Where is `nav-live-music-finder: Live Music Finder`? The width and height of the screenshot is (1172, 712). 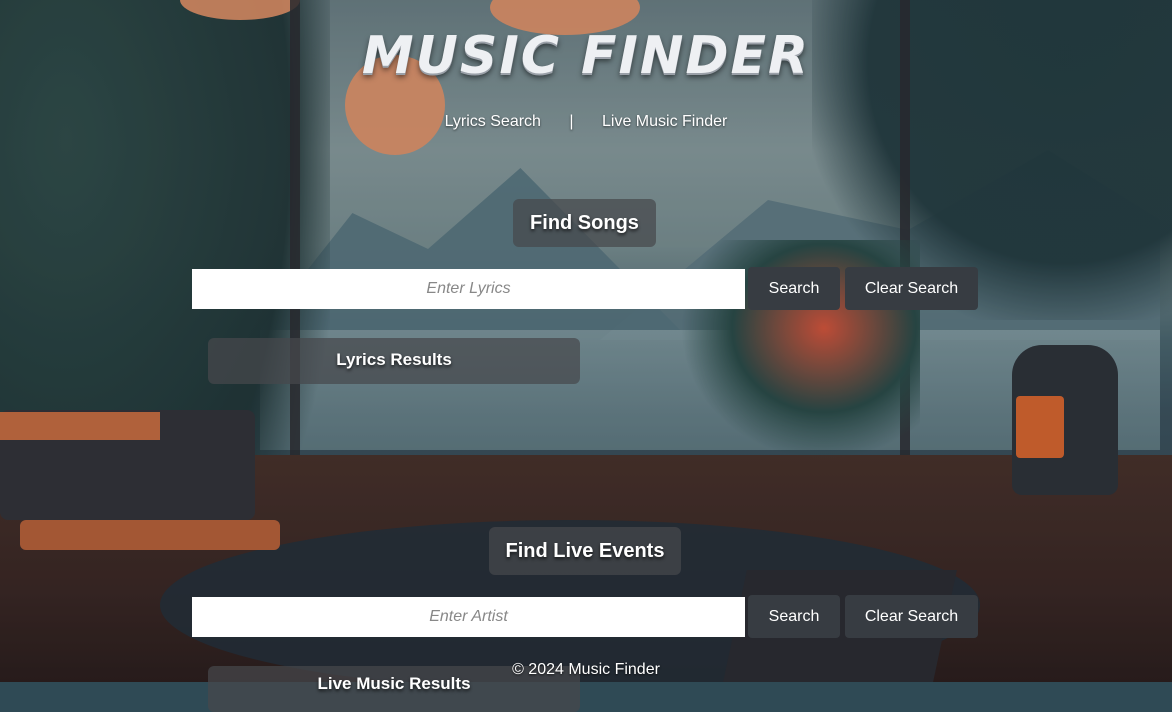
nav-live-music-finder: Live Music Finder is located at coordinates (664, 121).